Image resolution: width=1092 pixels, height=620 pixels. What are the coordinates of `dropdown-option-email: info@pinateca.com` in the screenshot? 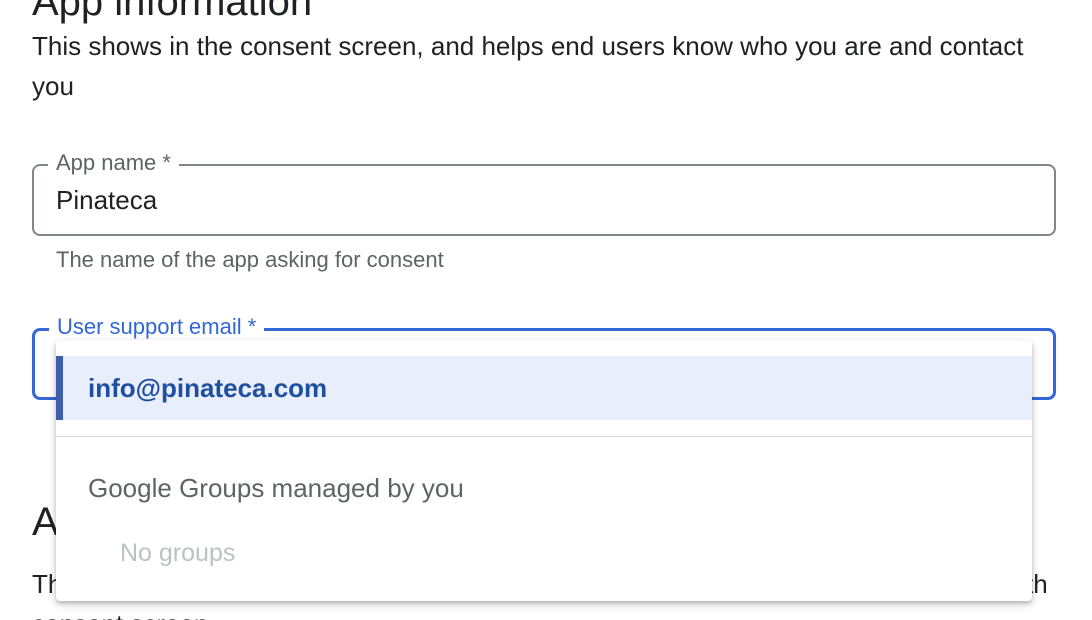 It's located at (544, 388).